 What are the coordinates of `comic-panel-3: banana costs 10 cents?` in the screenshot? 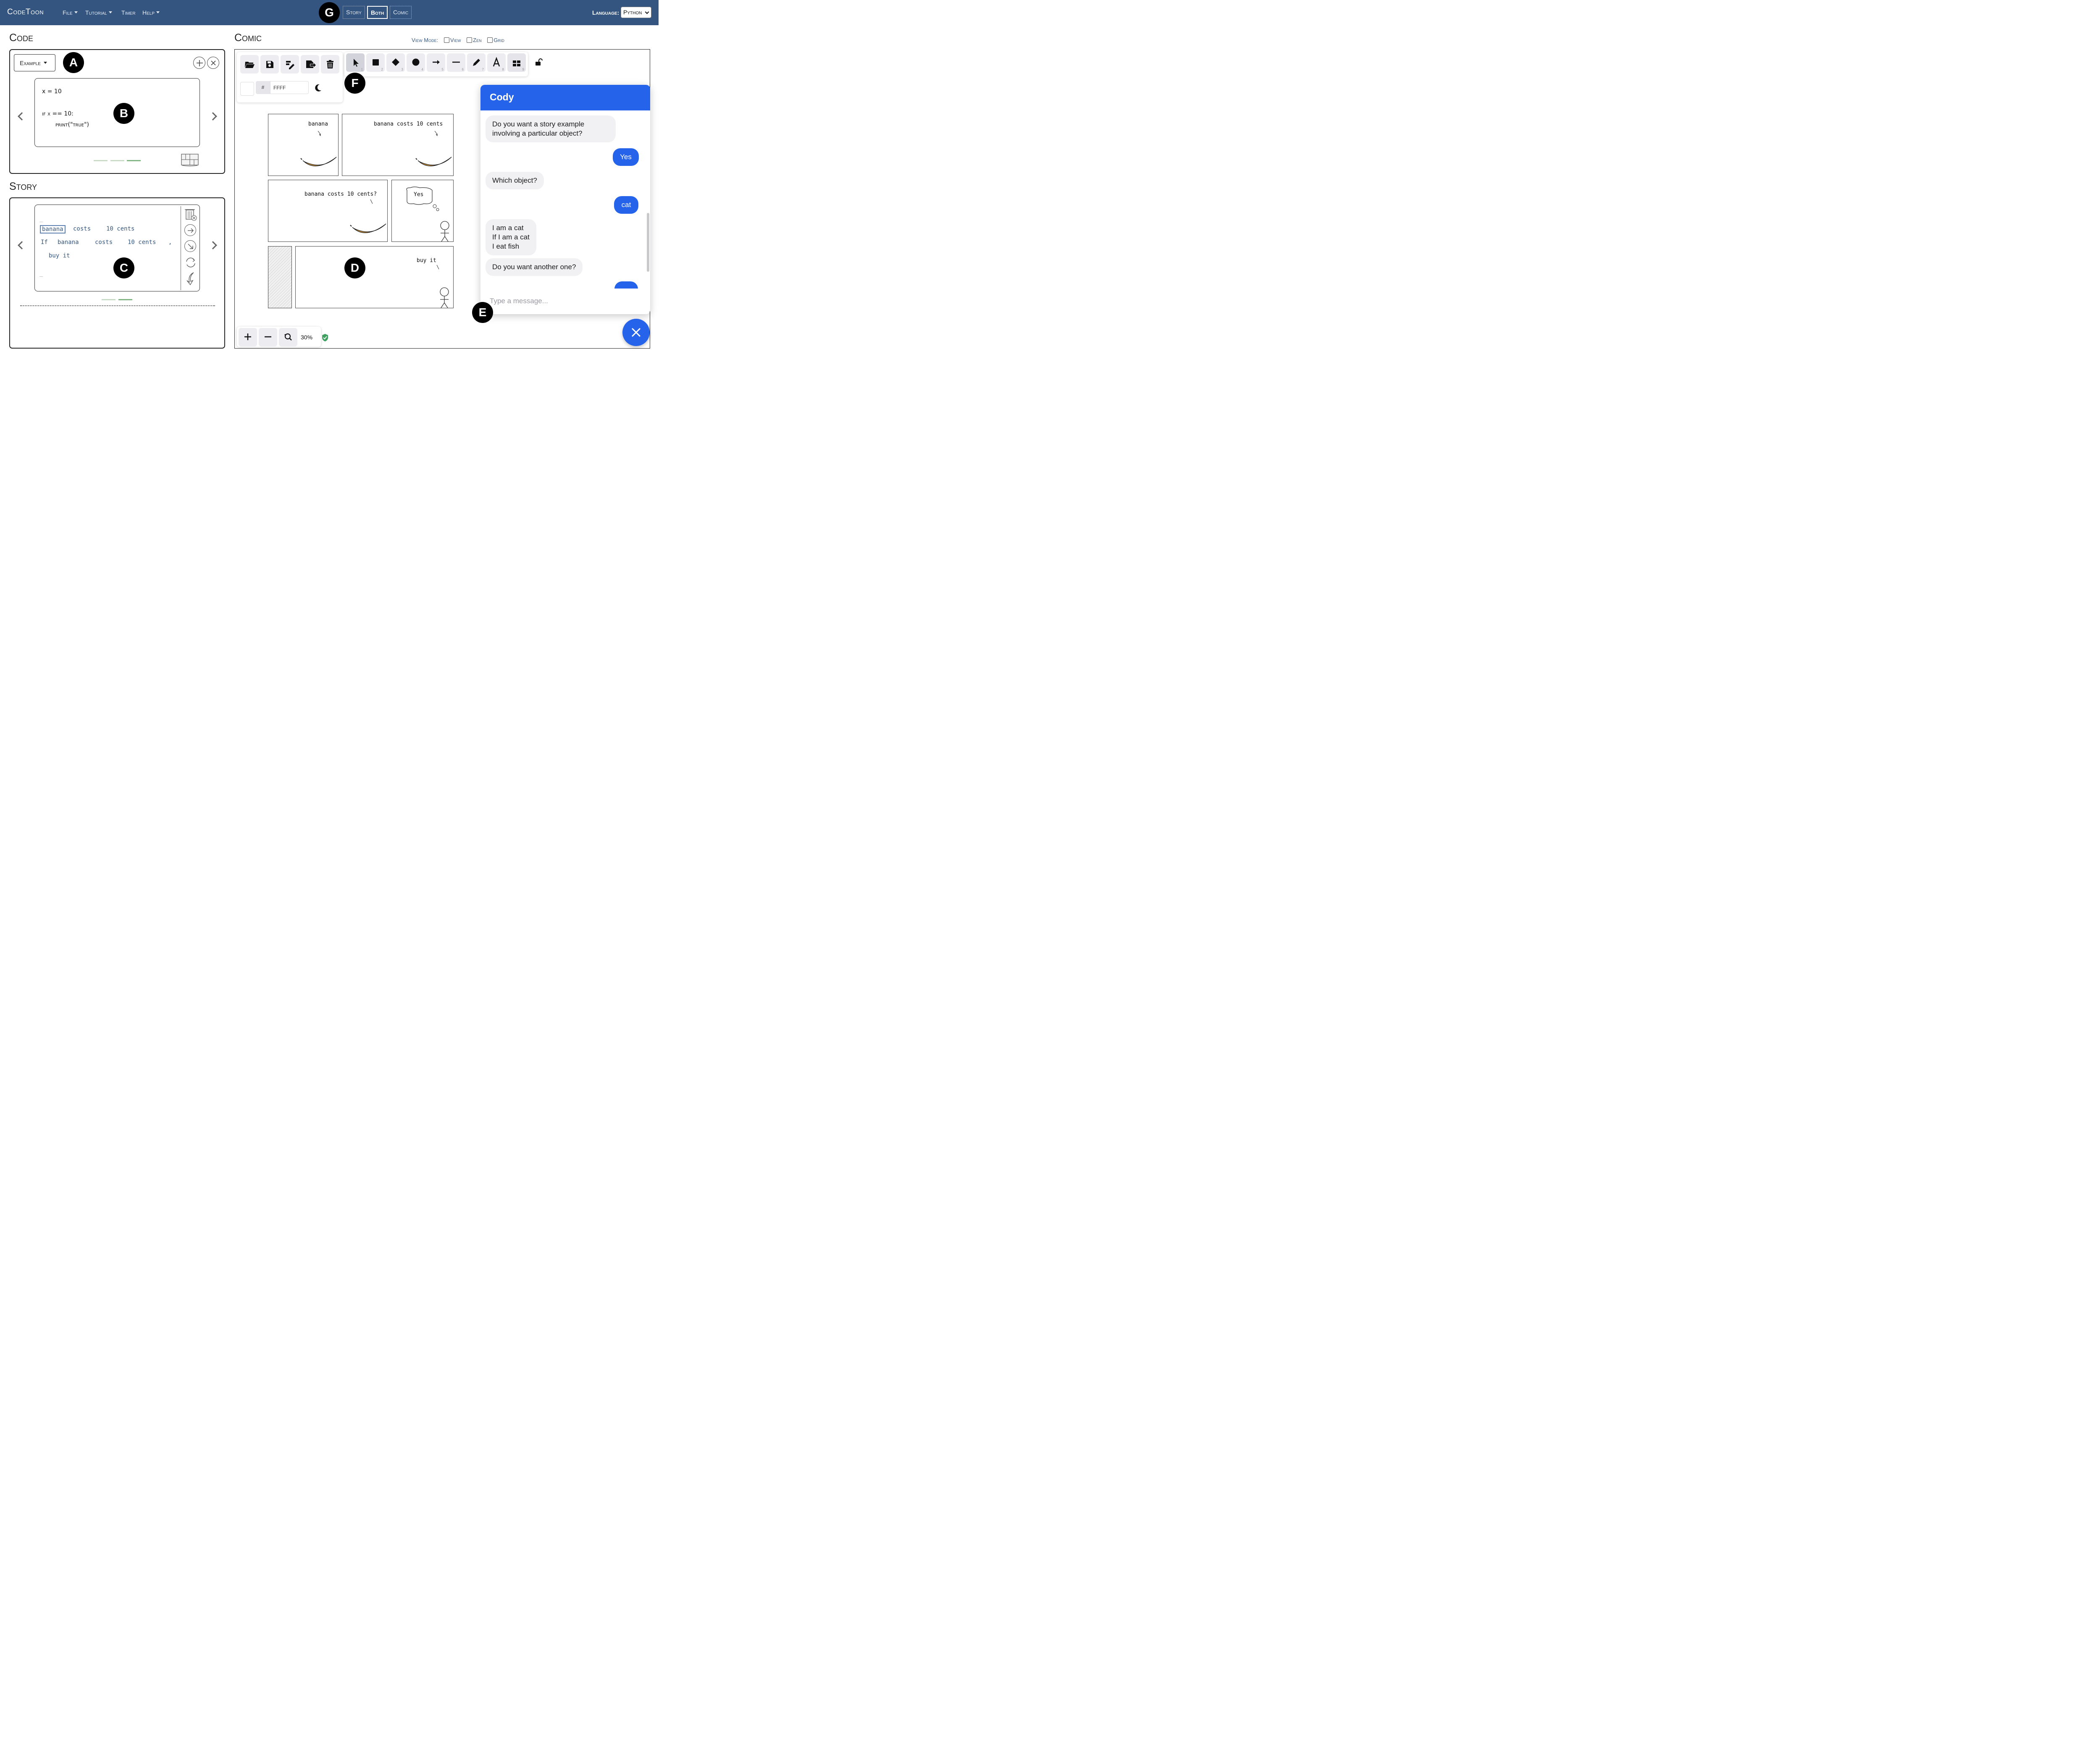 It's located at (328, 211).